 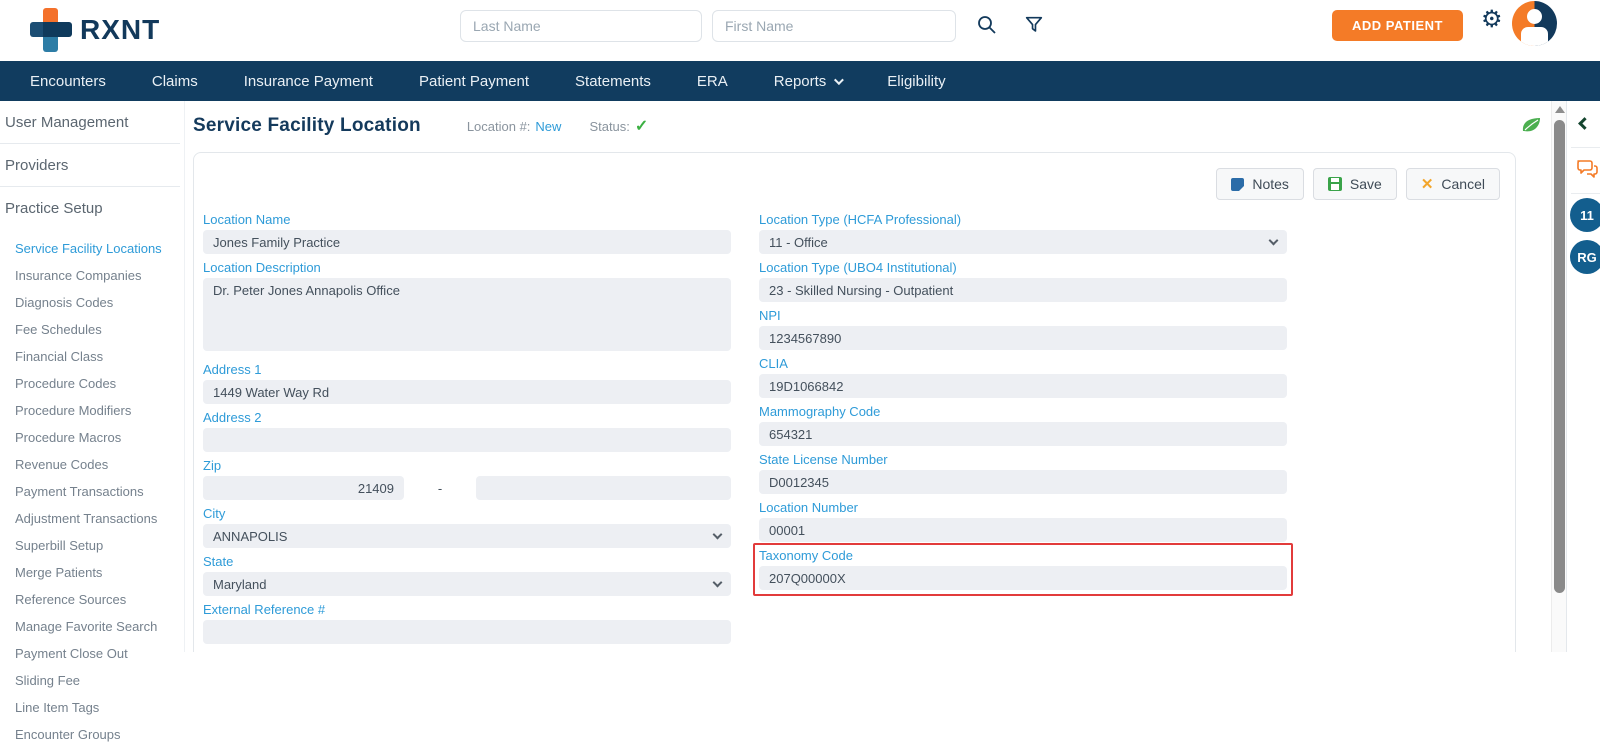 I want to click on leaf-icon, so click(x=1531, y=127).